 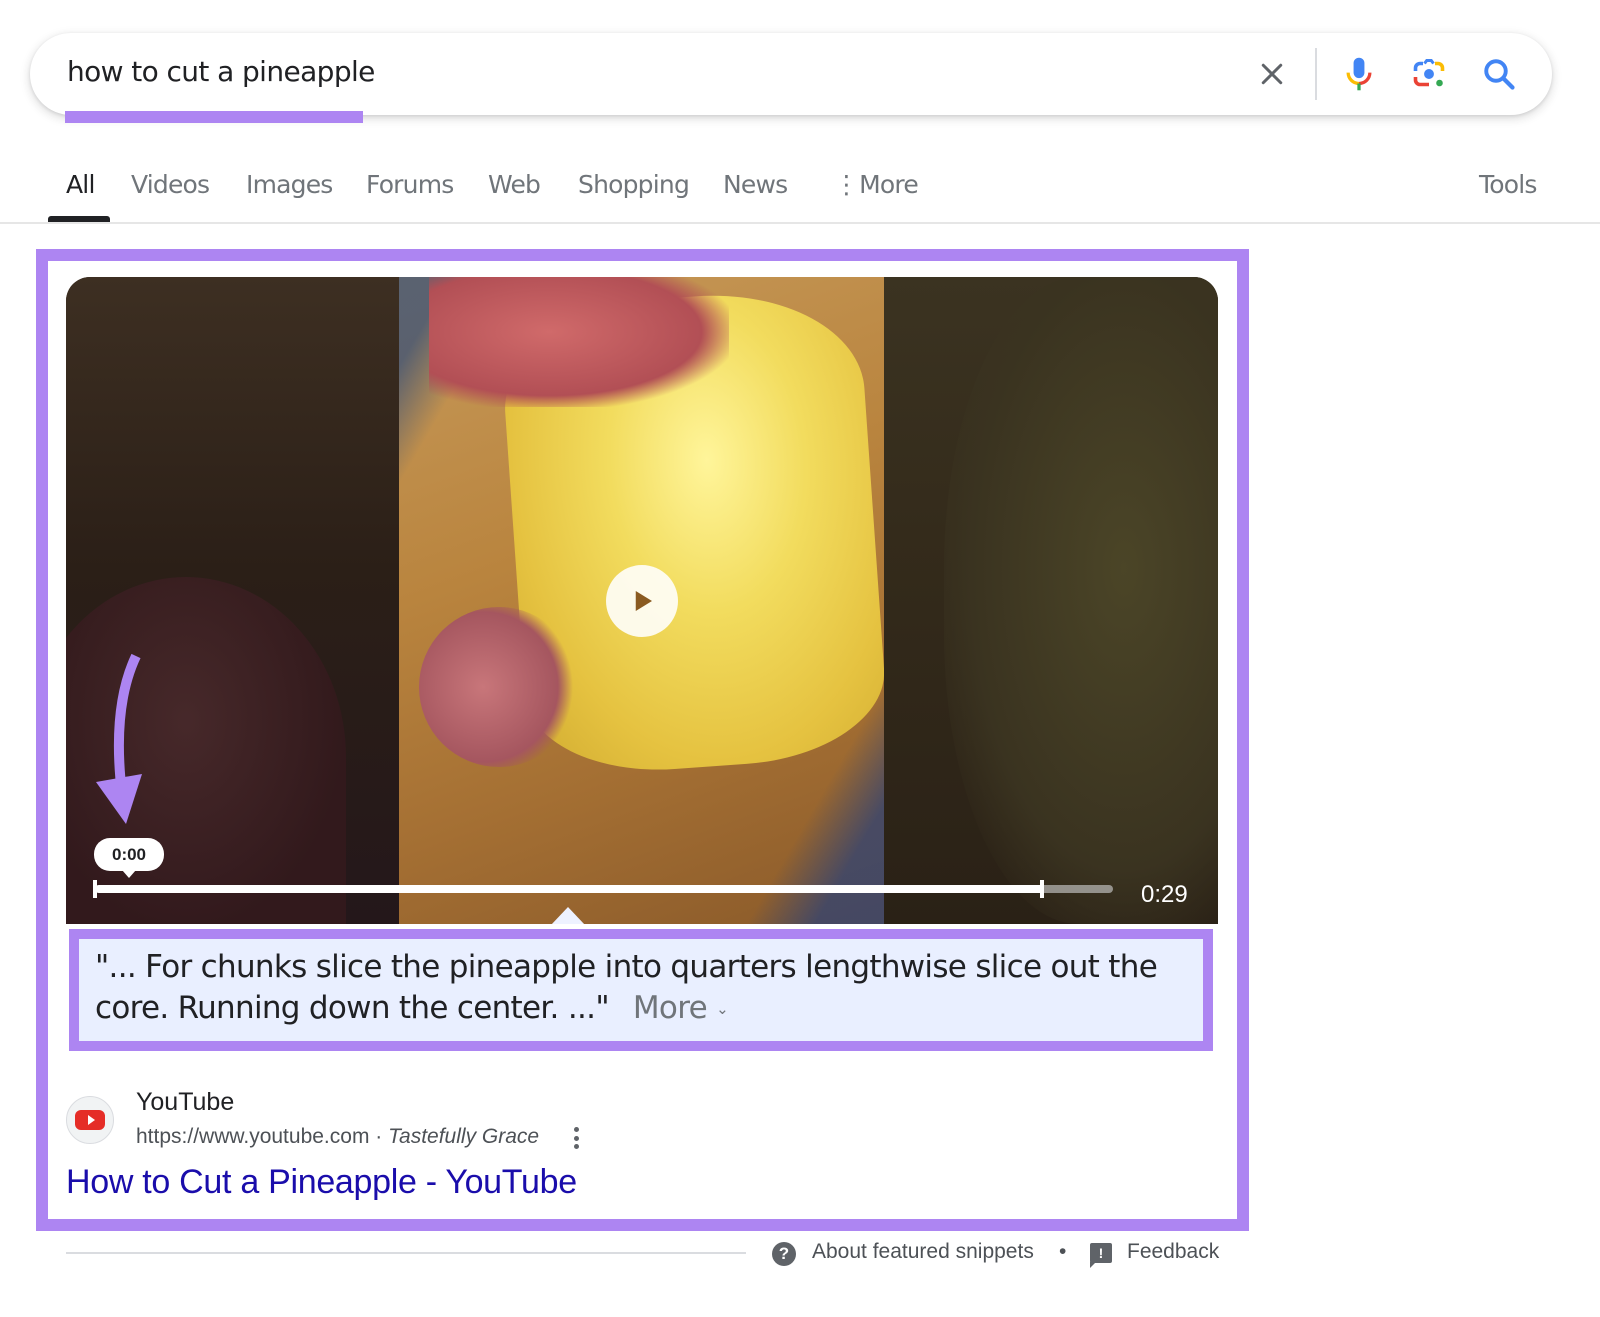 What do you see at coordinates (80, 184) in the screenshot?
I see `tab-all: All` at bounding box center [80, 184].